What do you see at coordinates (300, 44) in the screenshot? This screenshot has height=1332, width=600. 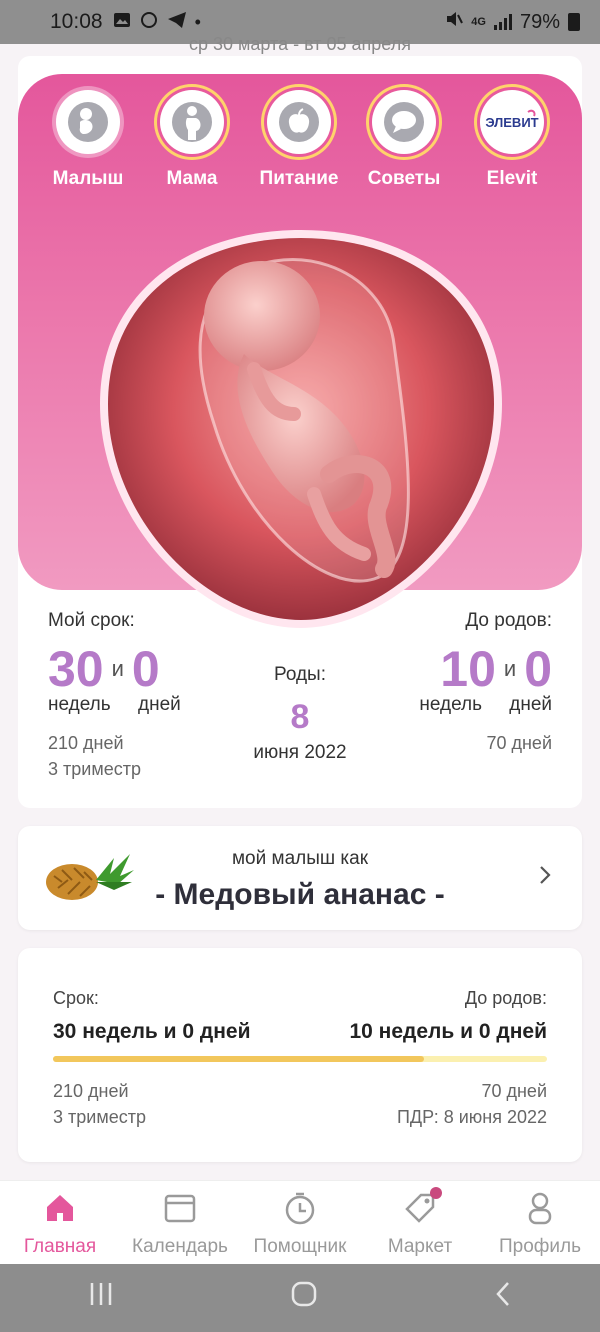 I see `week-date-range: ср 30 марта - вт 05 апреля` at bounding box center [300, 44].